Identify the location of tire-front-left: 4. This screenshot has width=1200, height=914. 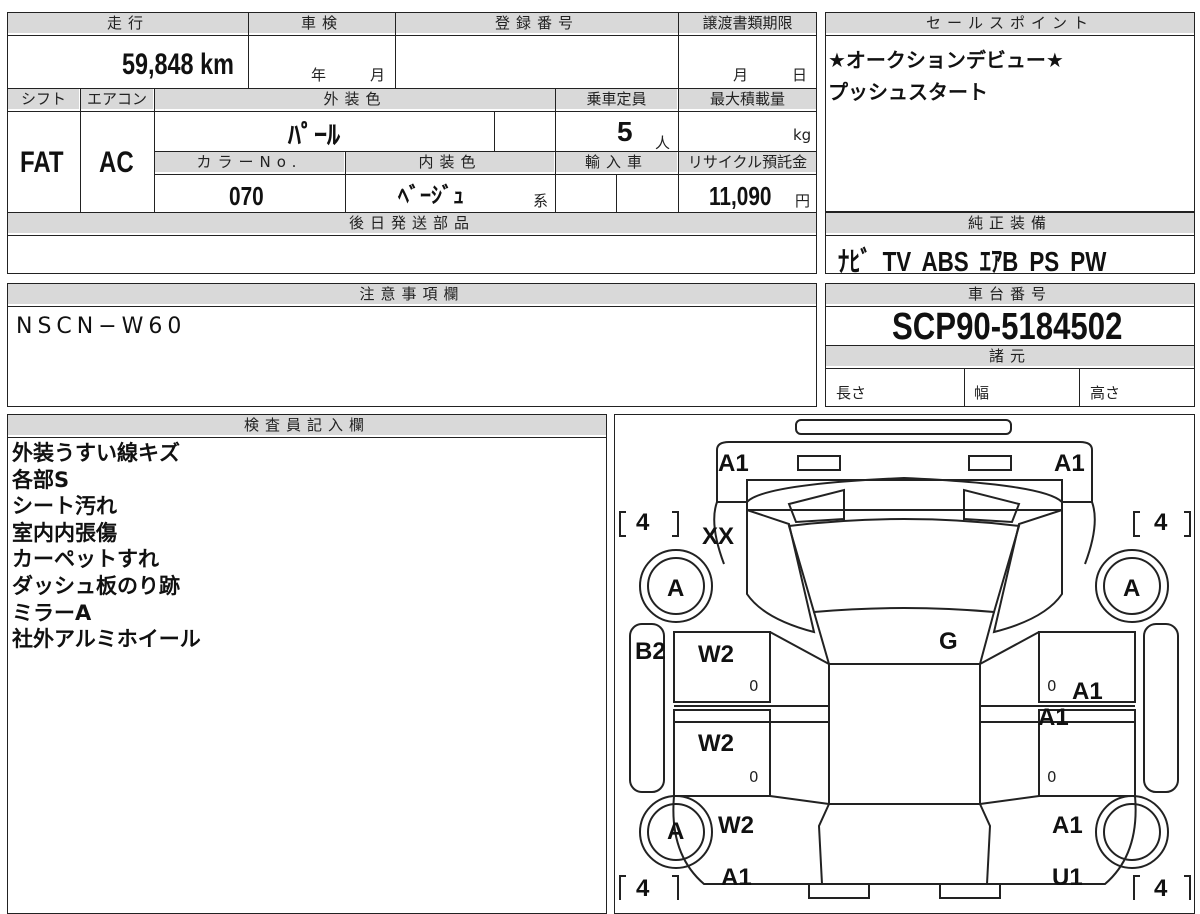
(643, 522).